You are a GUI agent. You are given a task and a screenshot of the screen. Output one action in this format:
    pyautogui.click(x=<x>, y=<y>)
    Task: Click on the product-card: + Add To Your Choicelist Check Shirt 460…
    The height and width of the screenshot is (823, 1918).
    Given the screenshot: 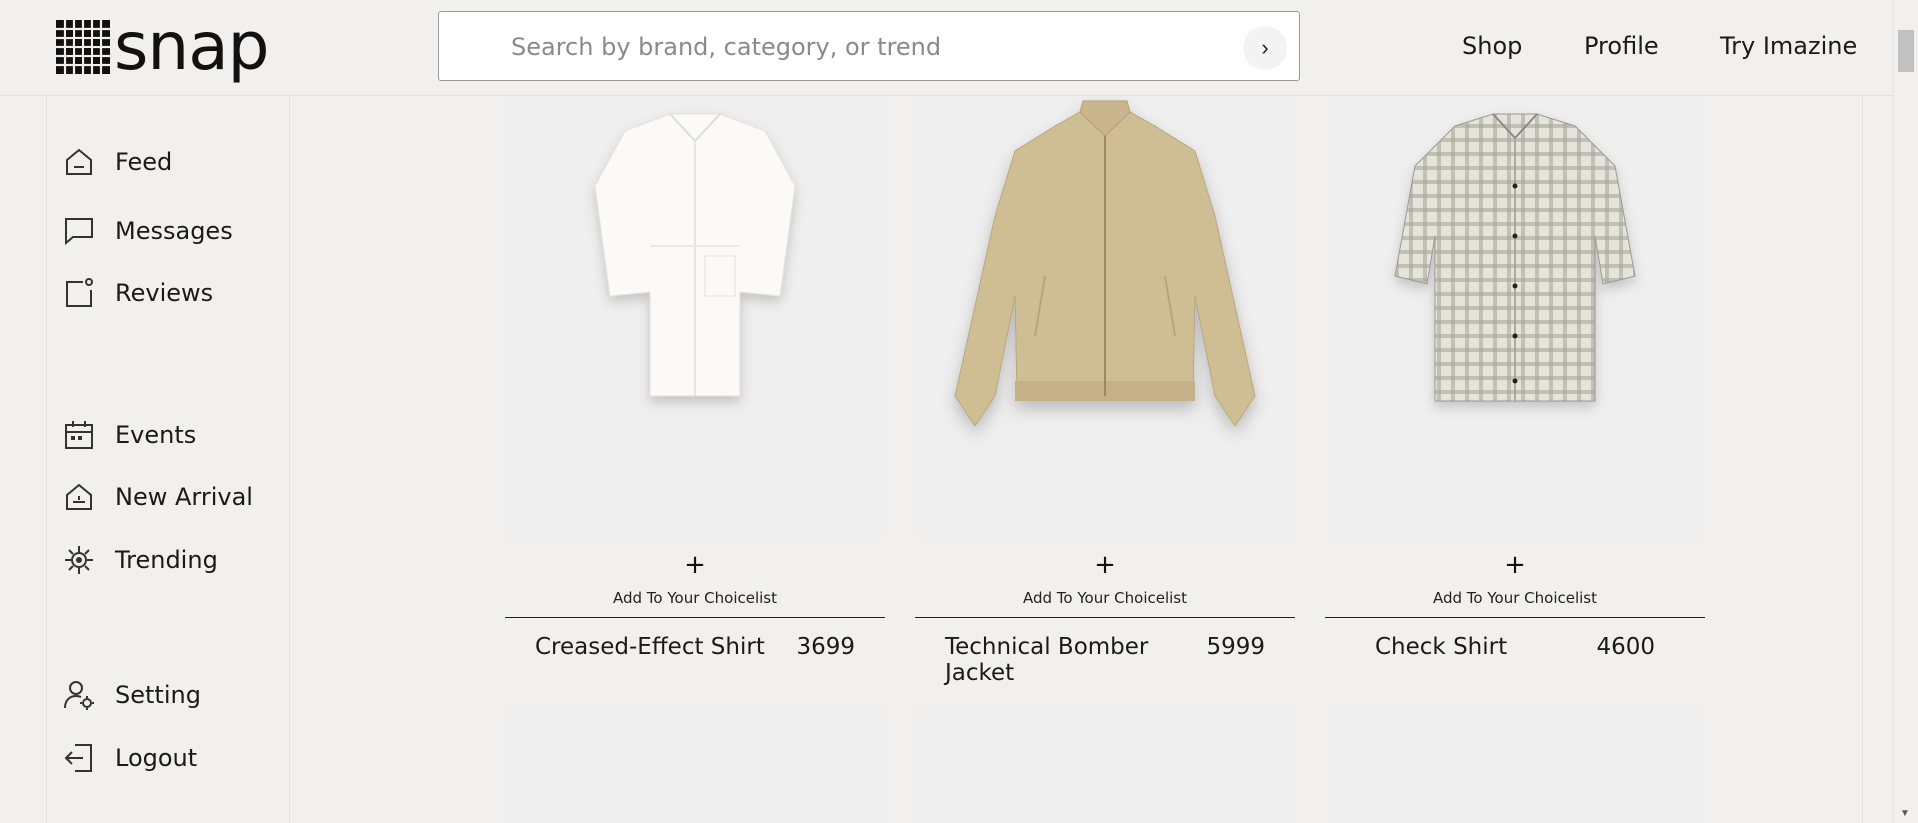 What is the action you would take?
    pyautogui.click(x=1515, y=378)
    